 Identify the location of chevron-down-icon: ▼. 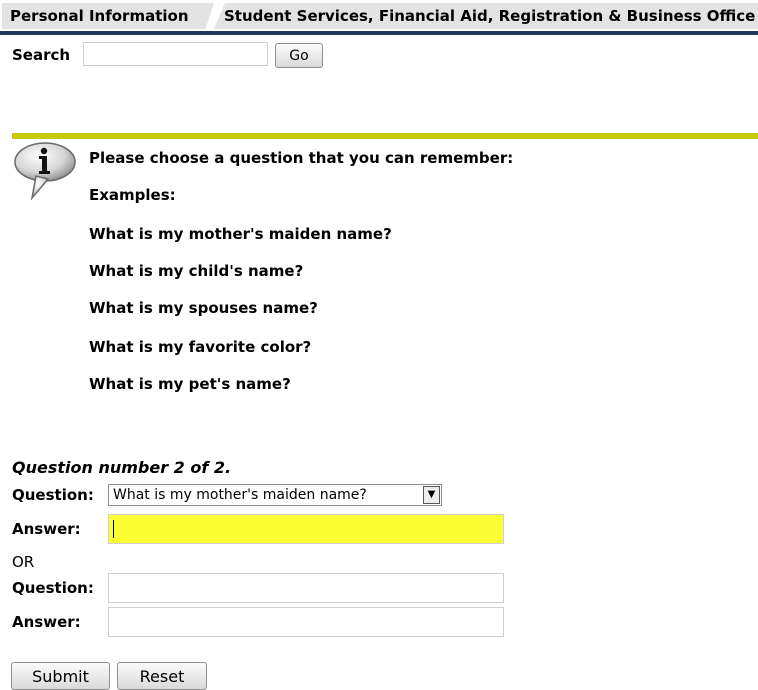
(431, 495).